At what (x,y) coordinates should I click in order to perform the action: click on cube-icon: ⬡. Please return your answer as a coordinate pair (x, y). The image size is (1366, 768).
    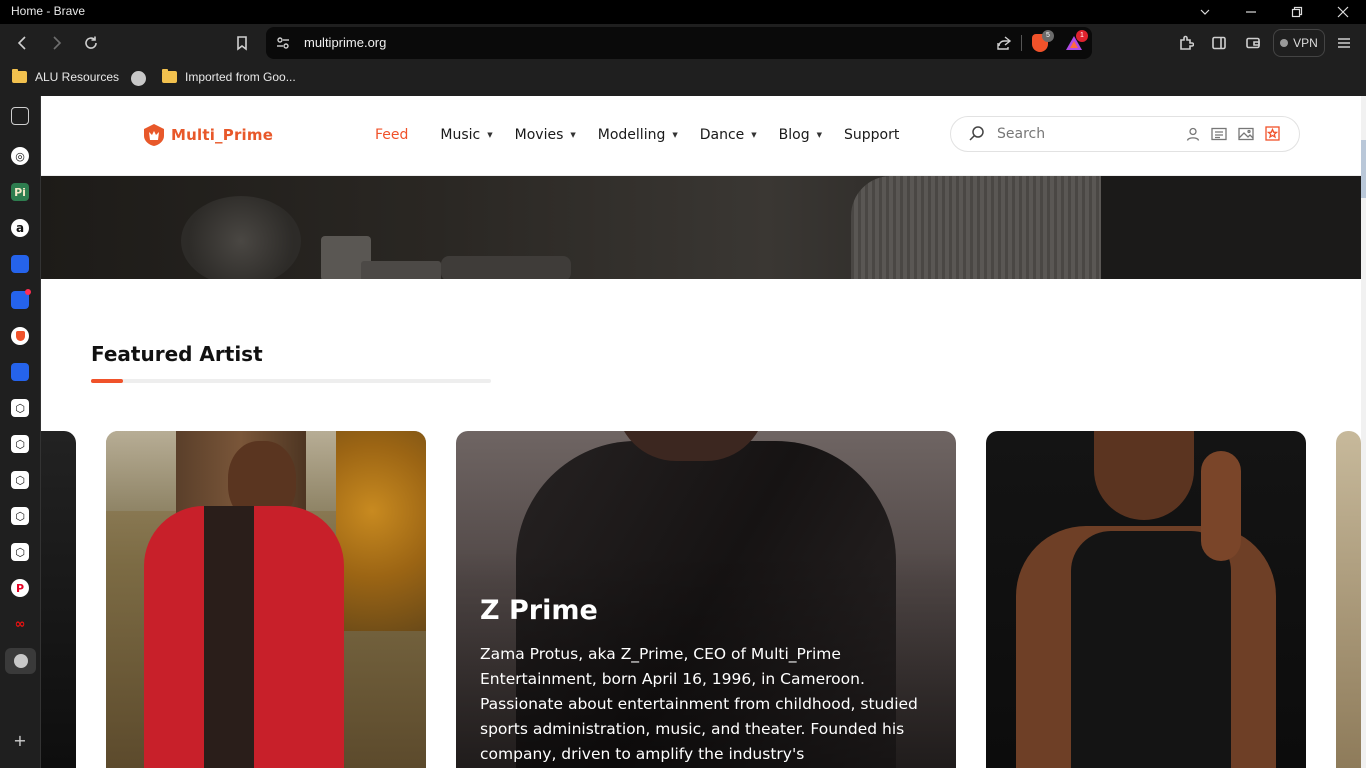
    Looking at the image, I should click on (20, 408).